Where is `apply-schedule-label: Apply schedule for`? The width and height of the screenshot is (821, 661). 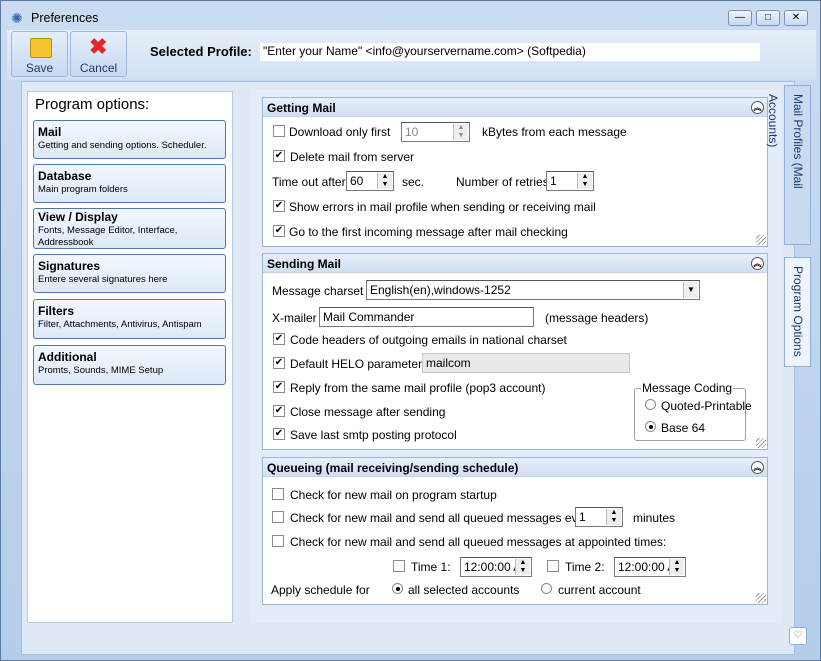 apply-schedule-label: Apply schedule for is located at coordinates (320, 590).